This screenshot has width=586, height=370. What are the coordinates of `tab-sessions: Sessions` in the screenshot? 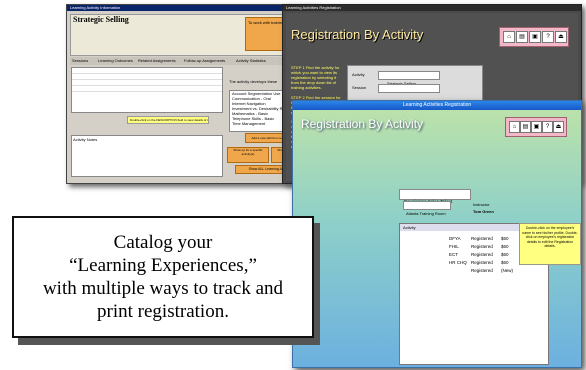 It's located at (80, 60).